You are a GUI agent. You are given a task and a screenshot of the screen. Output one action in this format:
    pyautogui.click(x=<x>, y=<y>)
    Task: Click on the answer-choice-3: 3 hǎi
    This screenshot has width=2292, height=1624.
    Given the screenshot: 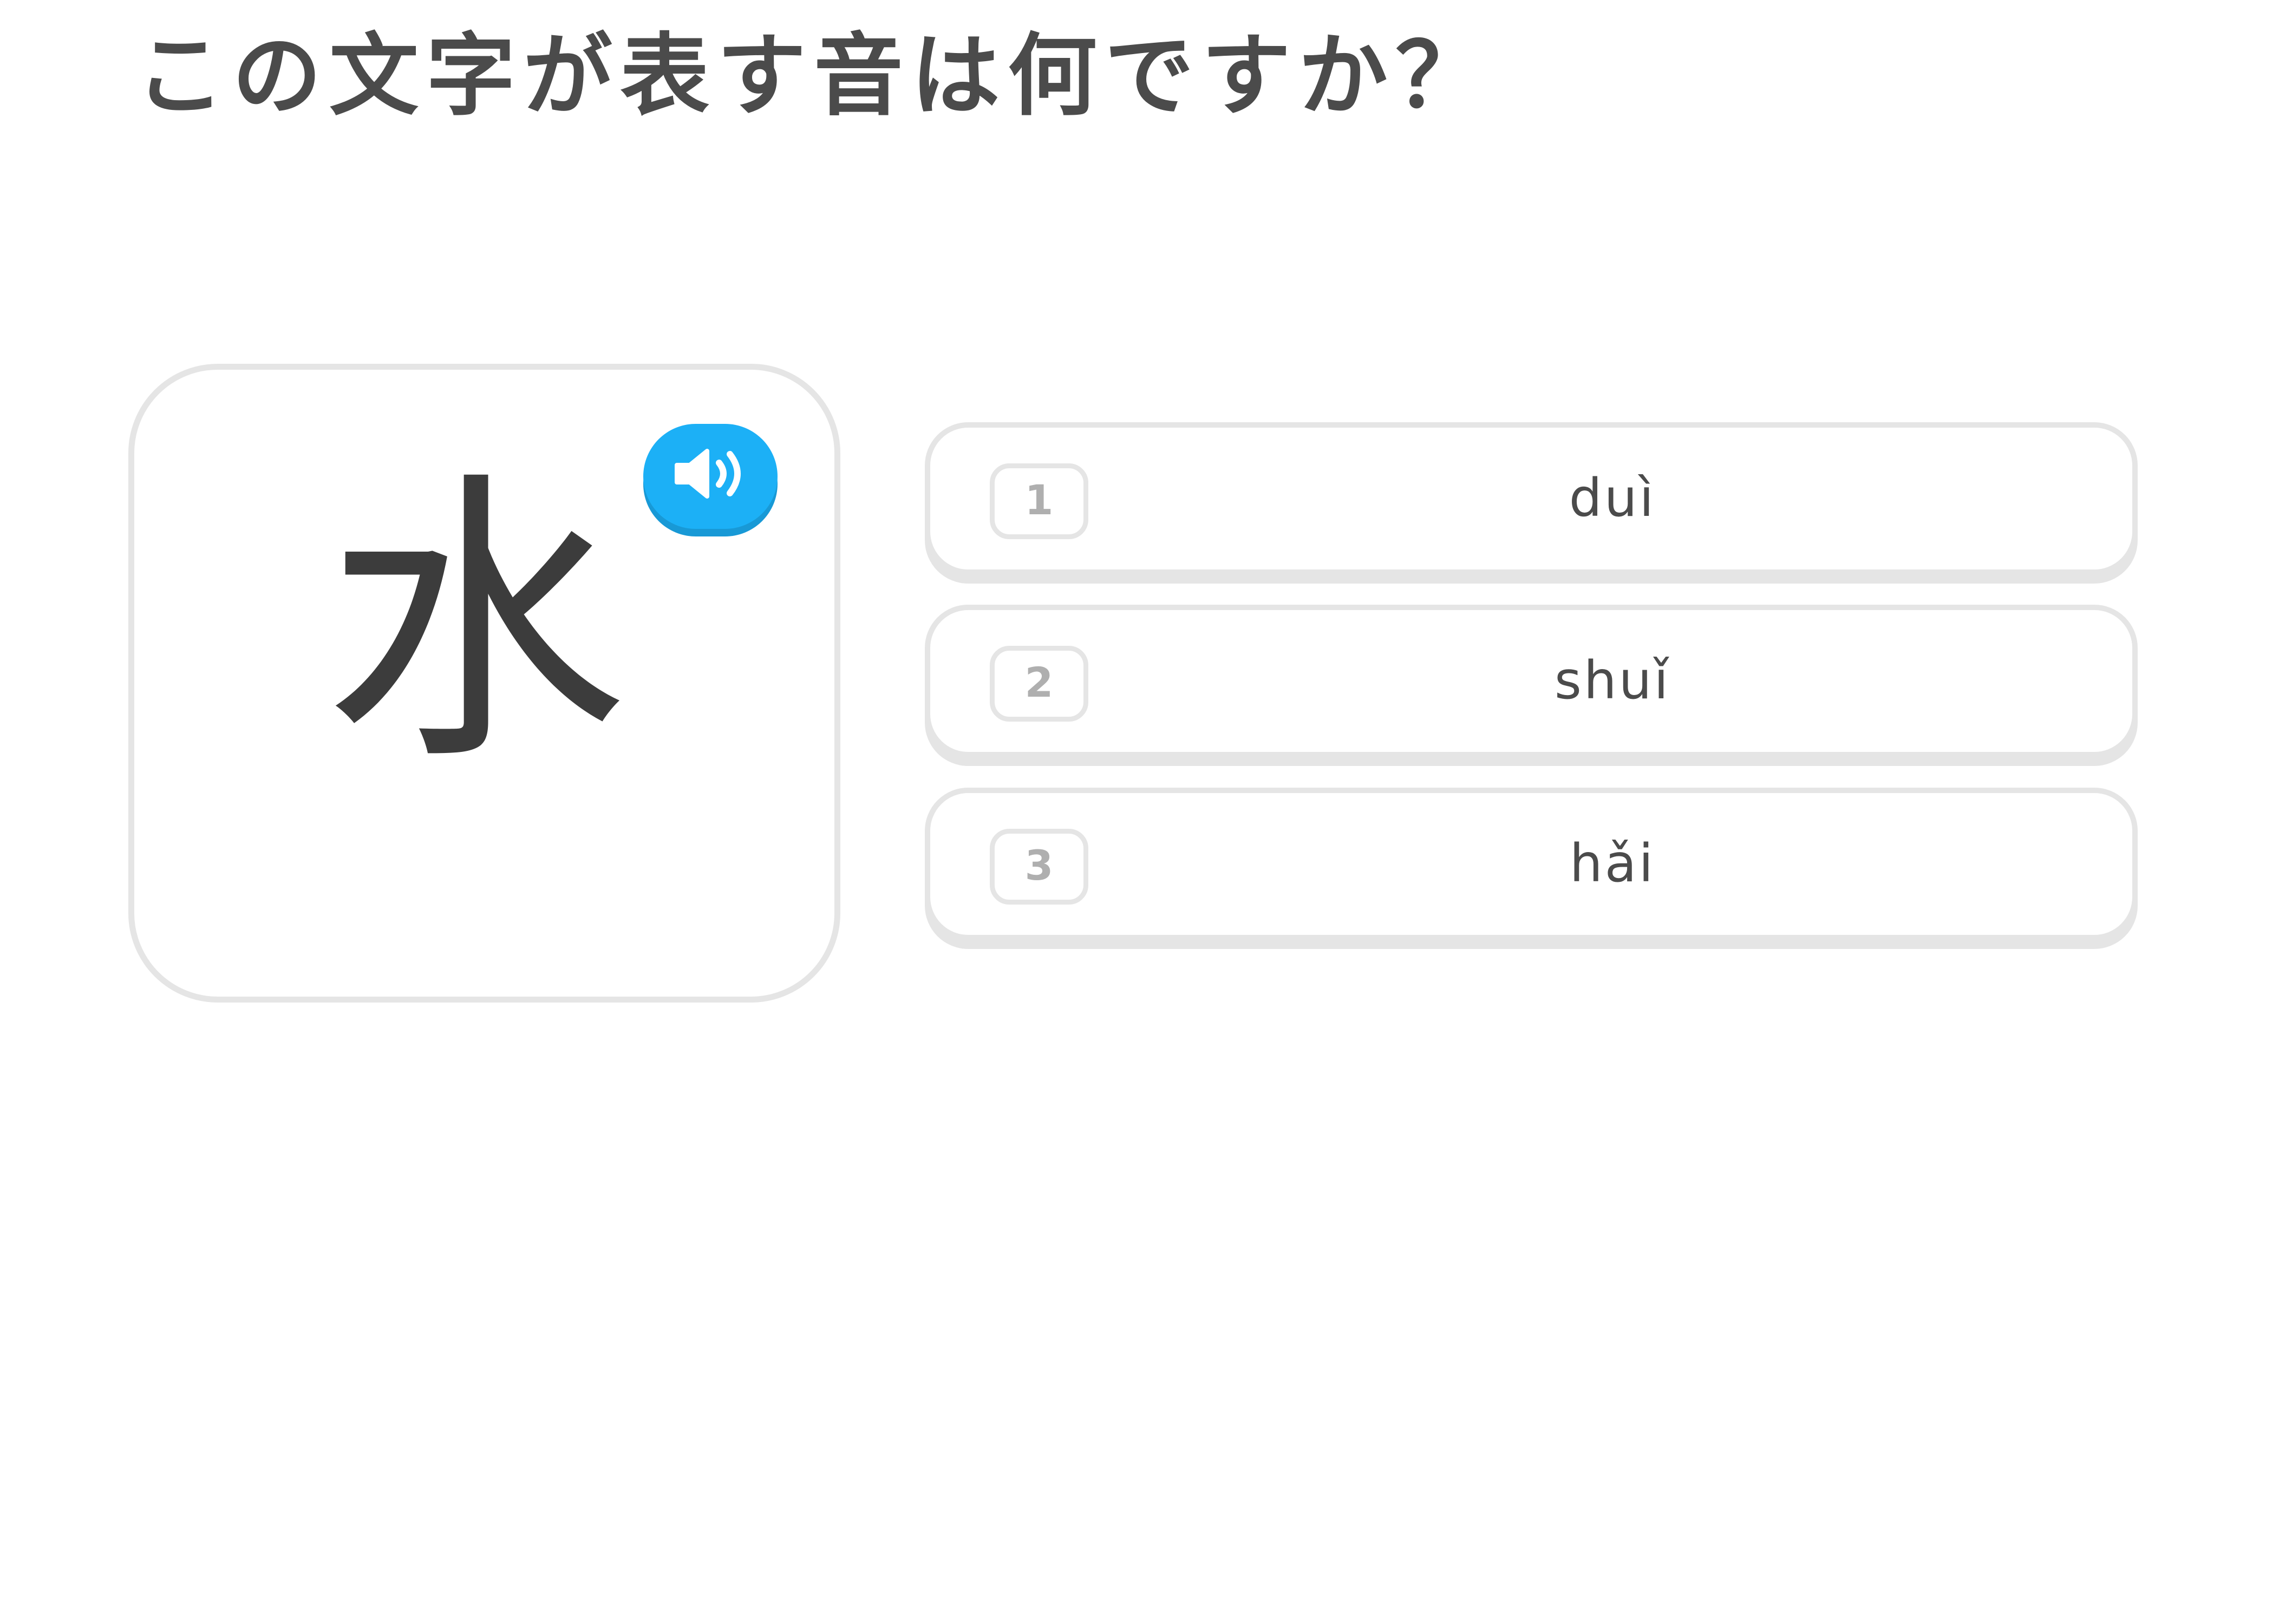 What is the action you would take?
    pyautogui.click(x=1532, y=864)
    